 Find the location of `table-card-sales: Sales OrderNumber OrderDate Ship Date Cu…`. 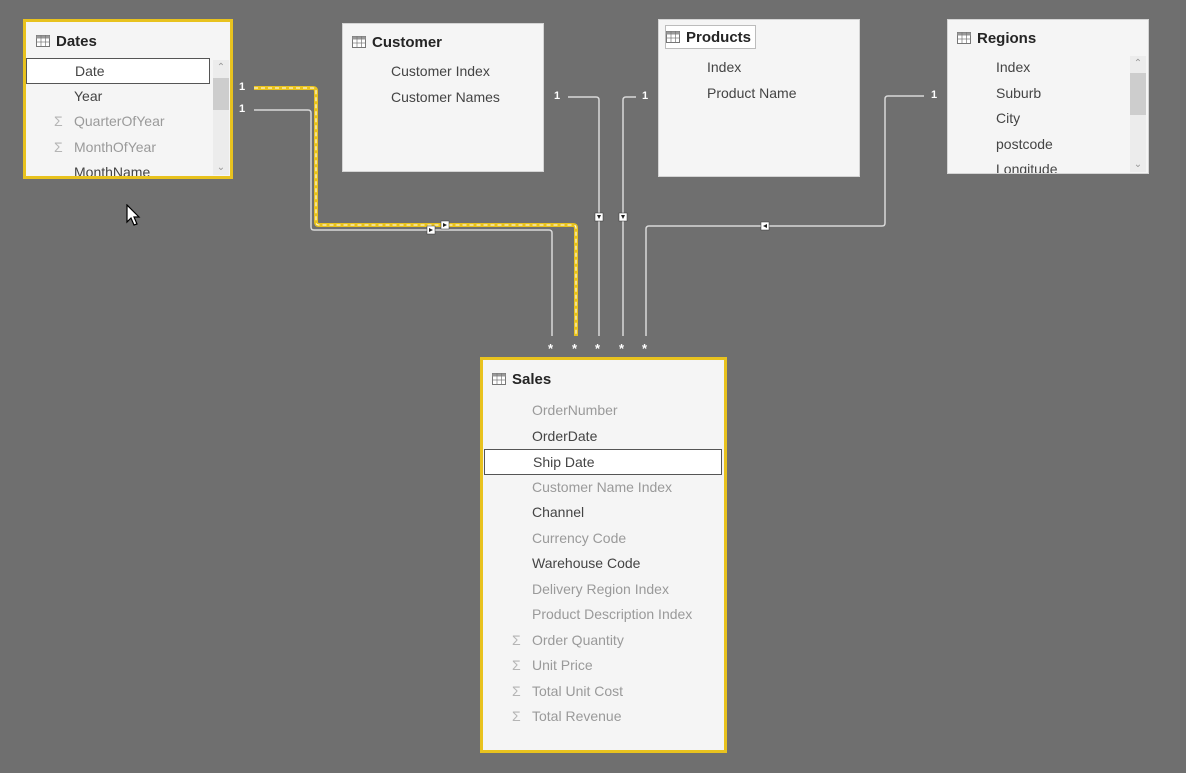

table-card-sales: Sales OrderNumber OrderDate Ship Date Cu… is located at coordinates (603, 555).